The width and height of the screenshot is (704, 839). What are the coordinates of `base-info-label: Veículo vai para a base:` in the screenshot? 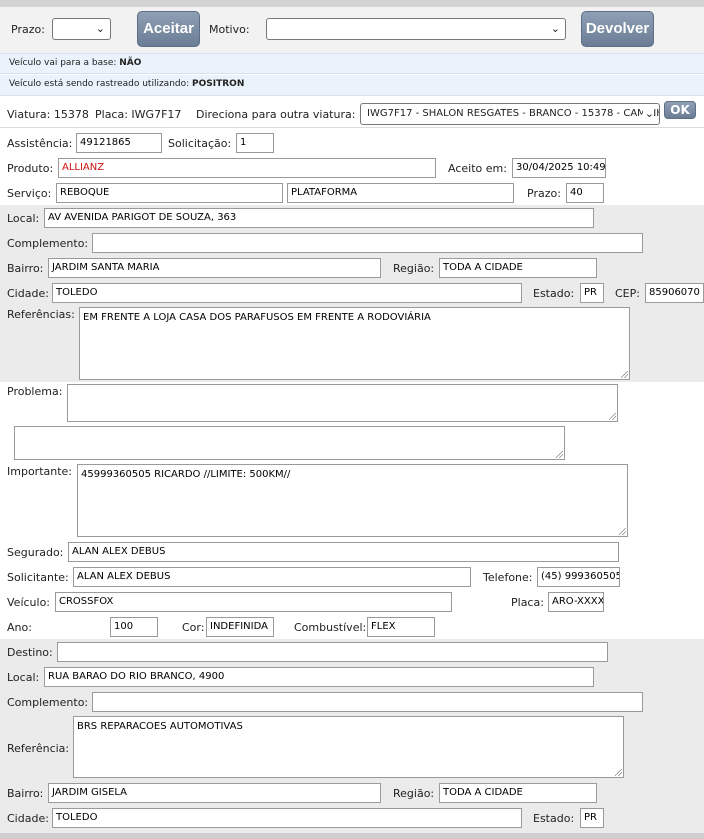 It's located at (63, 63).